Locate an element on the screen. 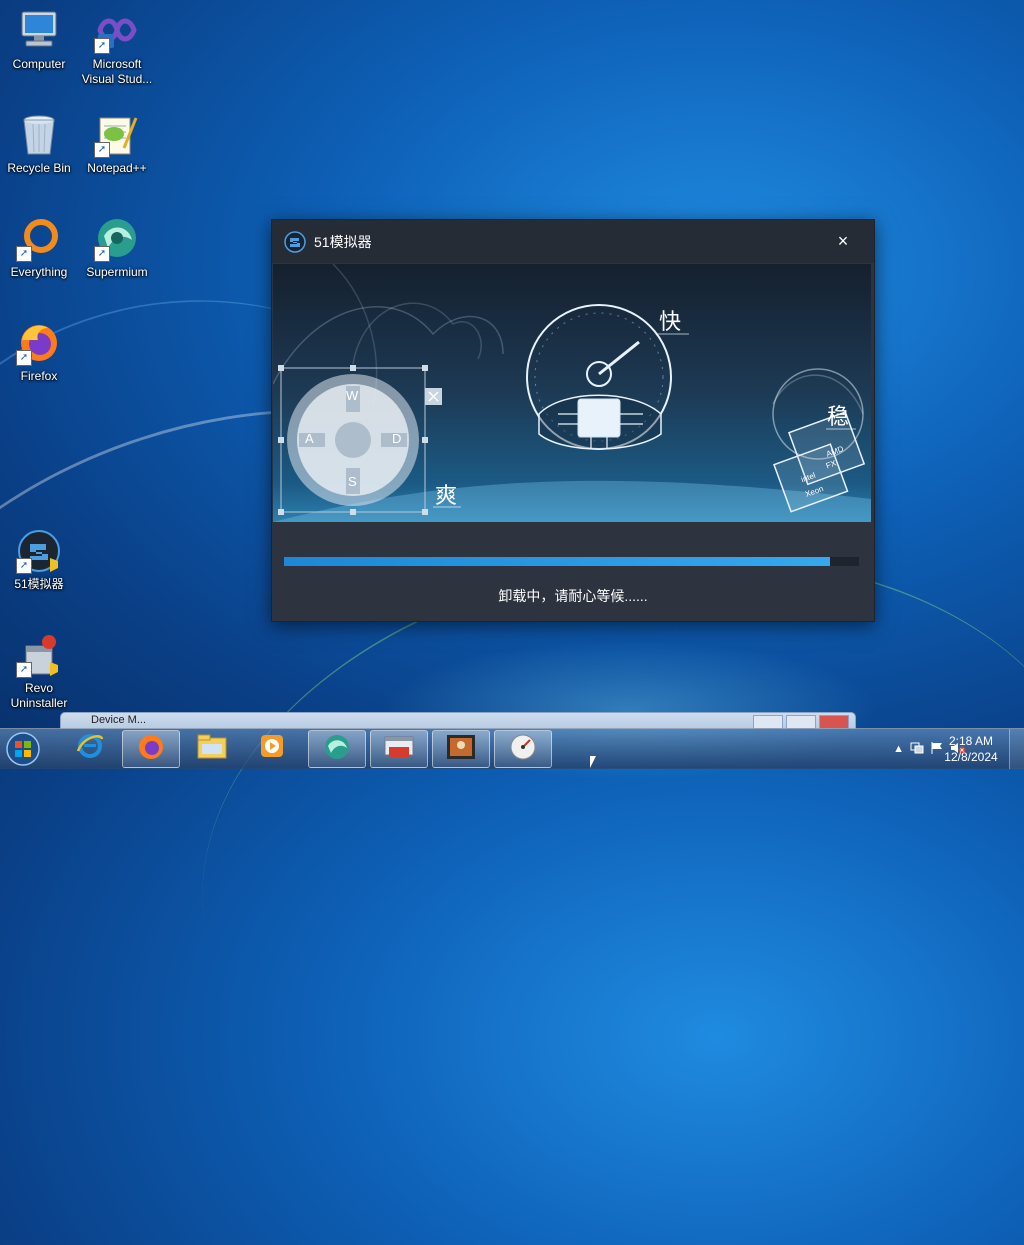  key-w: W is located at coordinates (352, 395).